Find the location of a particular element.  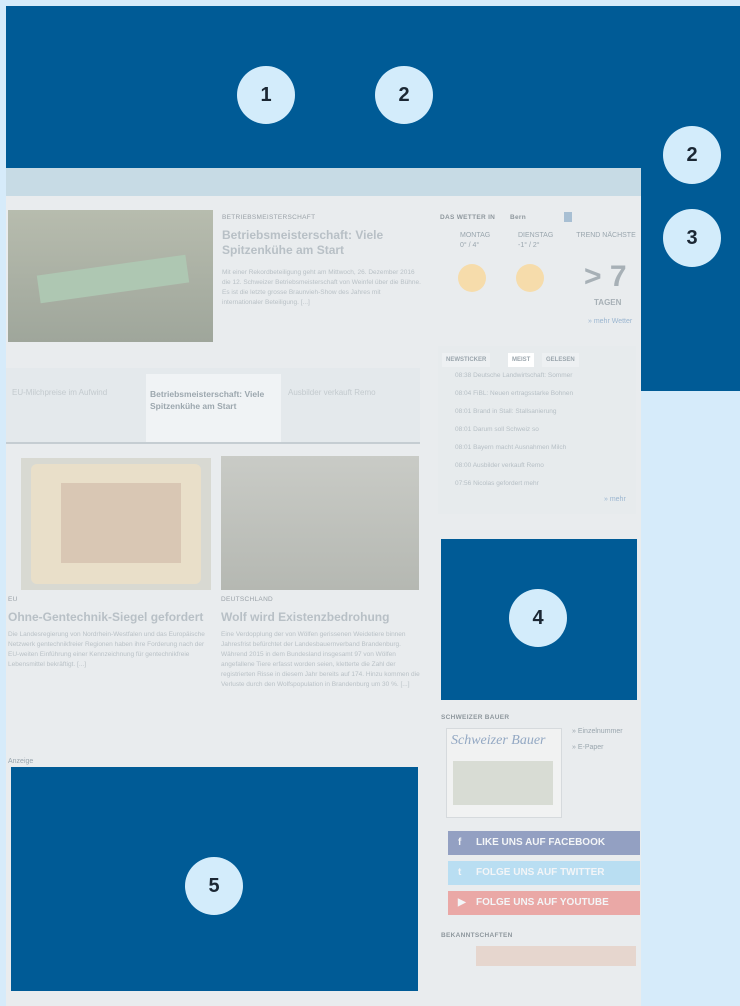

card-right-title: Wolf wird Existenzbedrohung is located at coordinates (321, 617).